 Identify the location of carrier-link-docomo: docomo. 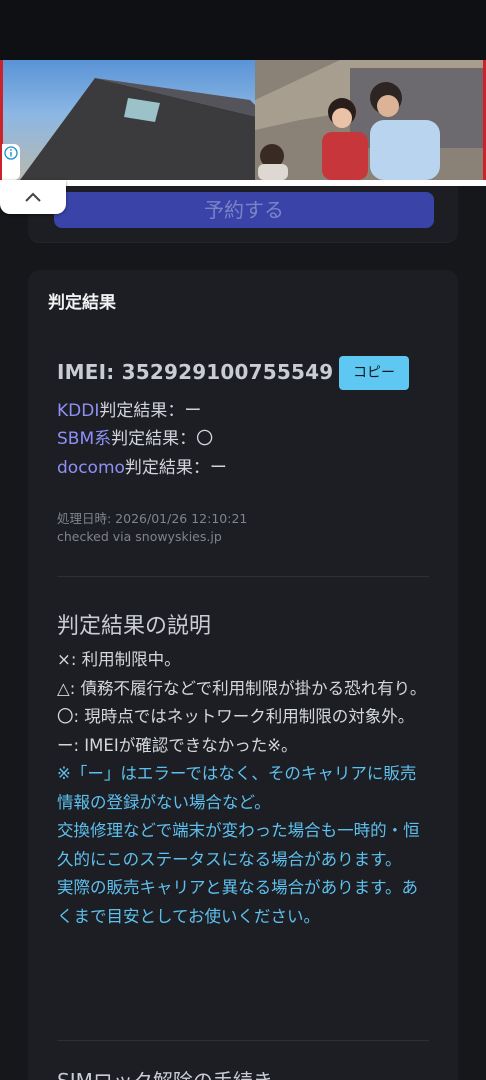
(91, 468).